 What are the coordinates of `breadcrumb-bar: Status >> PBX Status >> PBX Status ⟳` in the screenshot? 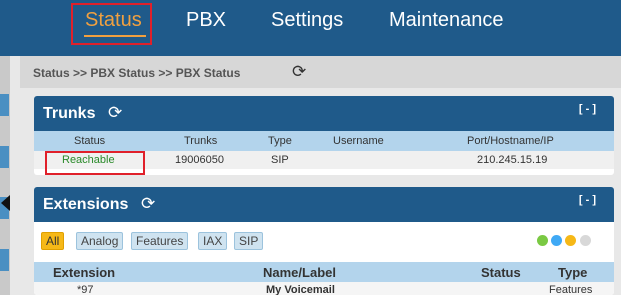 It's located at (320, 72).